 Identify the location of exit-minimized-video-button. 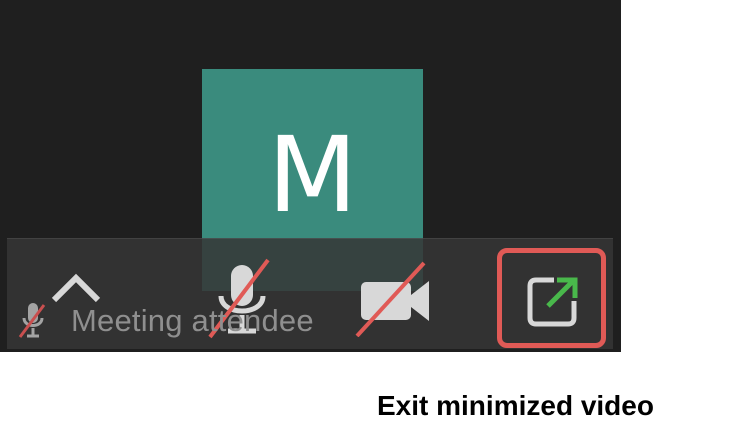
(551, 298).